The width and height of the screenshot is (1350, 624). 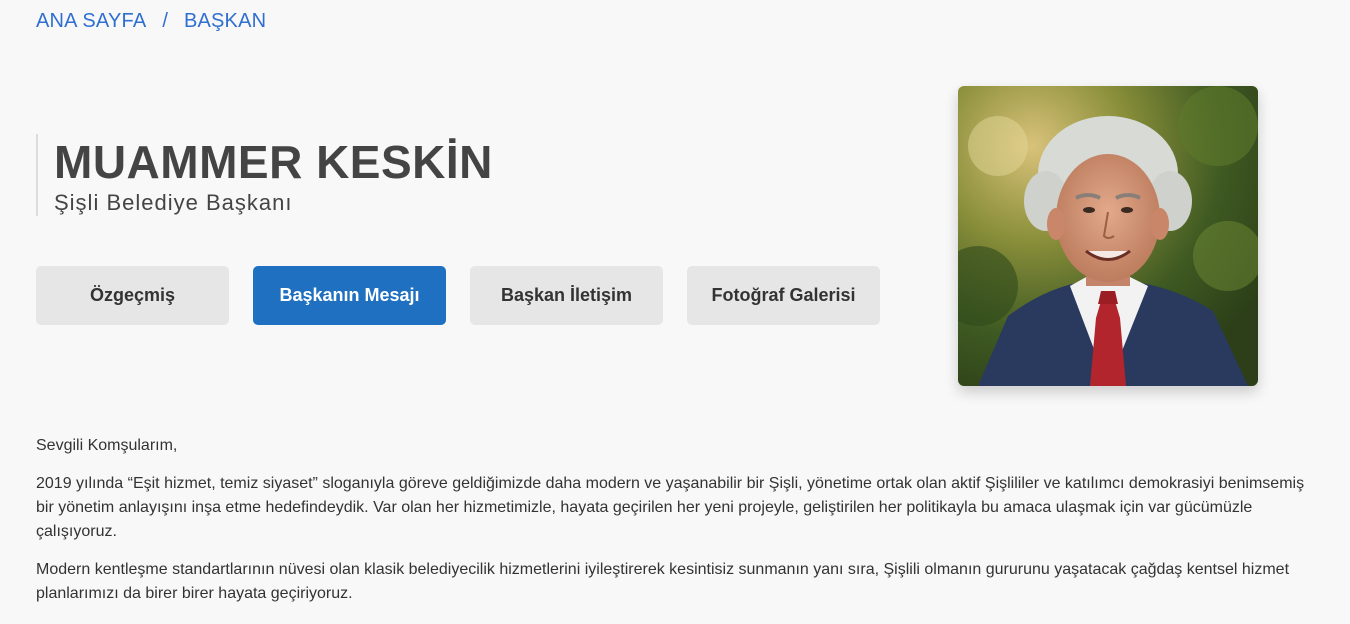 What do you see at coordinates (273, 162) in the screenshot?
I see `page-title: MUAMMER KESKİN` at bounding box center [273, 162].